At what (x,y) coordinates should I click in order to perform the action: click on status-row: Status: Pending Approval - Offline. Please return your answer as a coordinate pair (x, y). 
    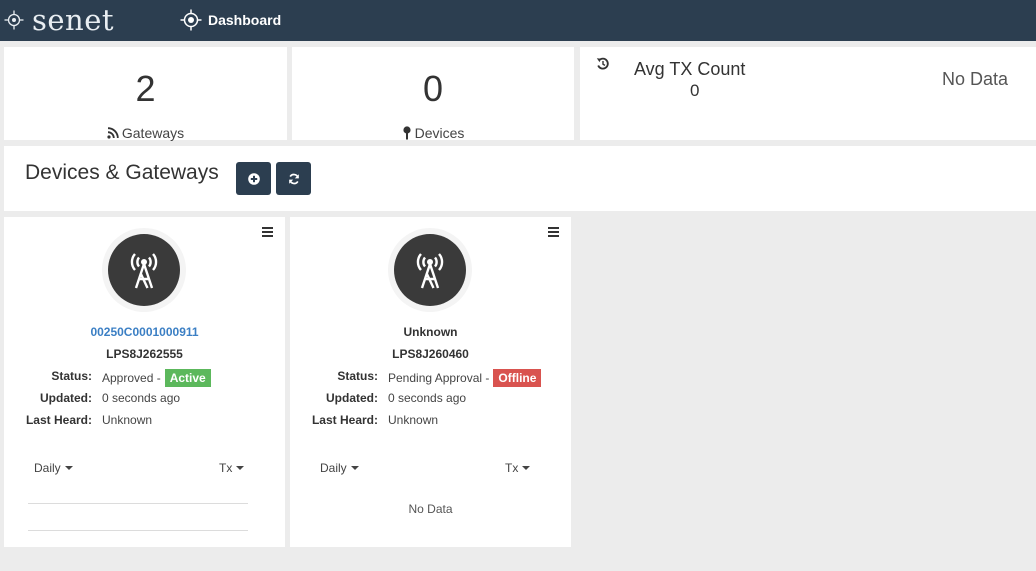
    Looking at the image, I should click on (430, 378).